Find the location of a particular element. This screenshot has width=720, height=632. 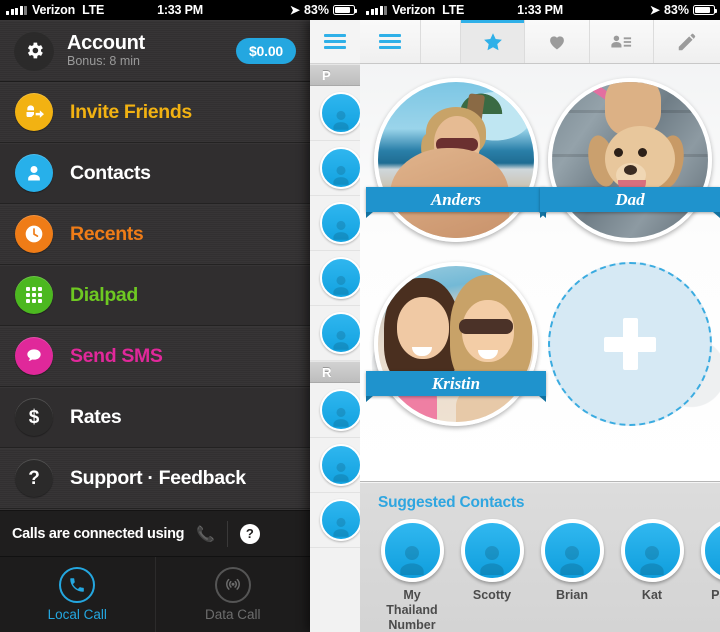

suggested-contact: Patrick is located at coordinates (708, 575).